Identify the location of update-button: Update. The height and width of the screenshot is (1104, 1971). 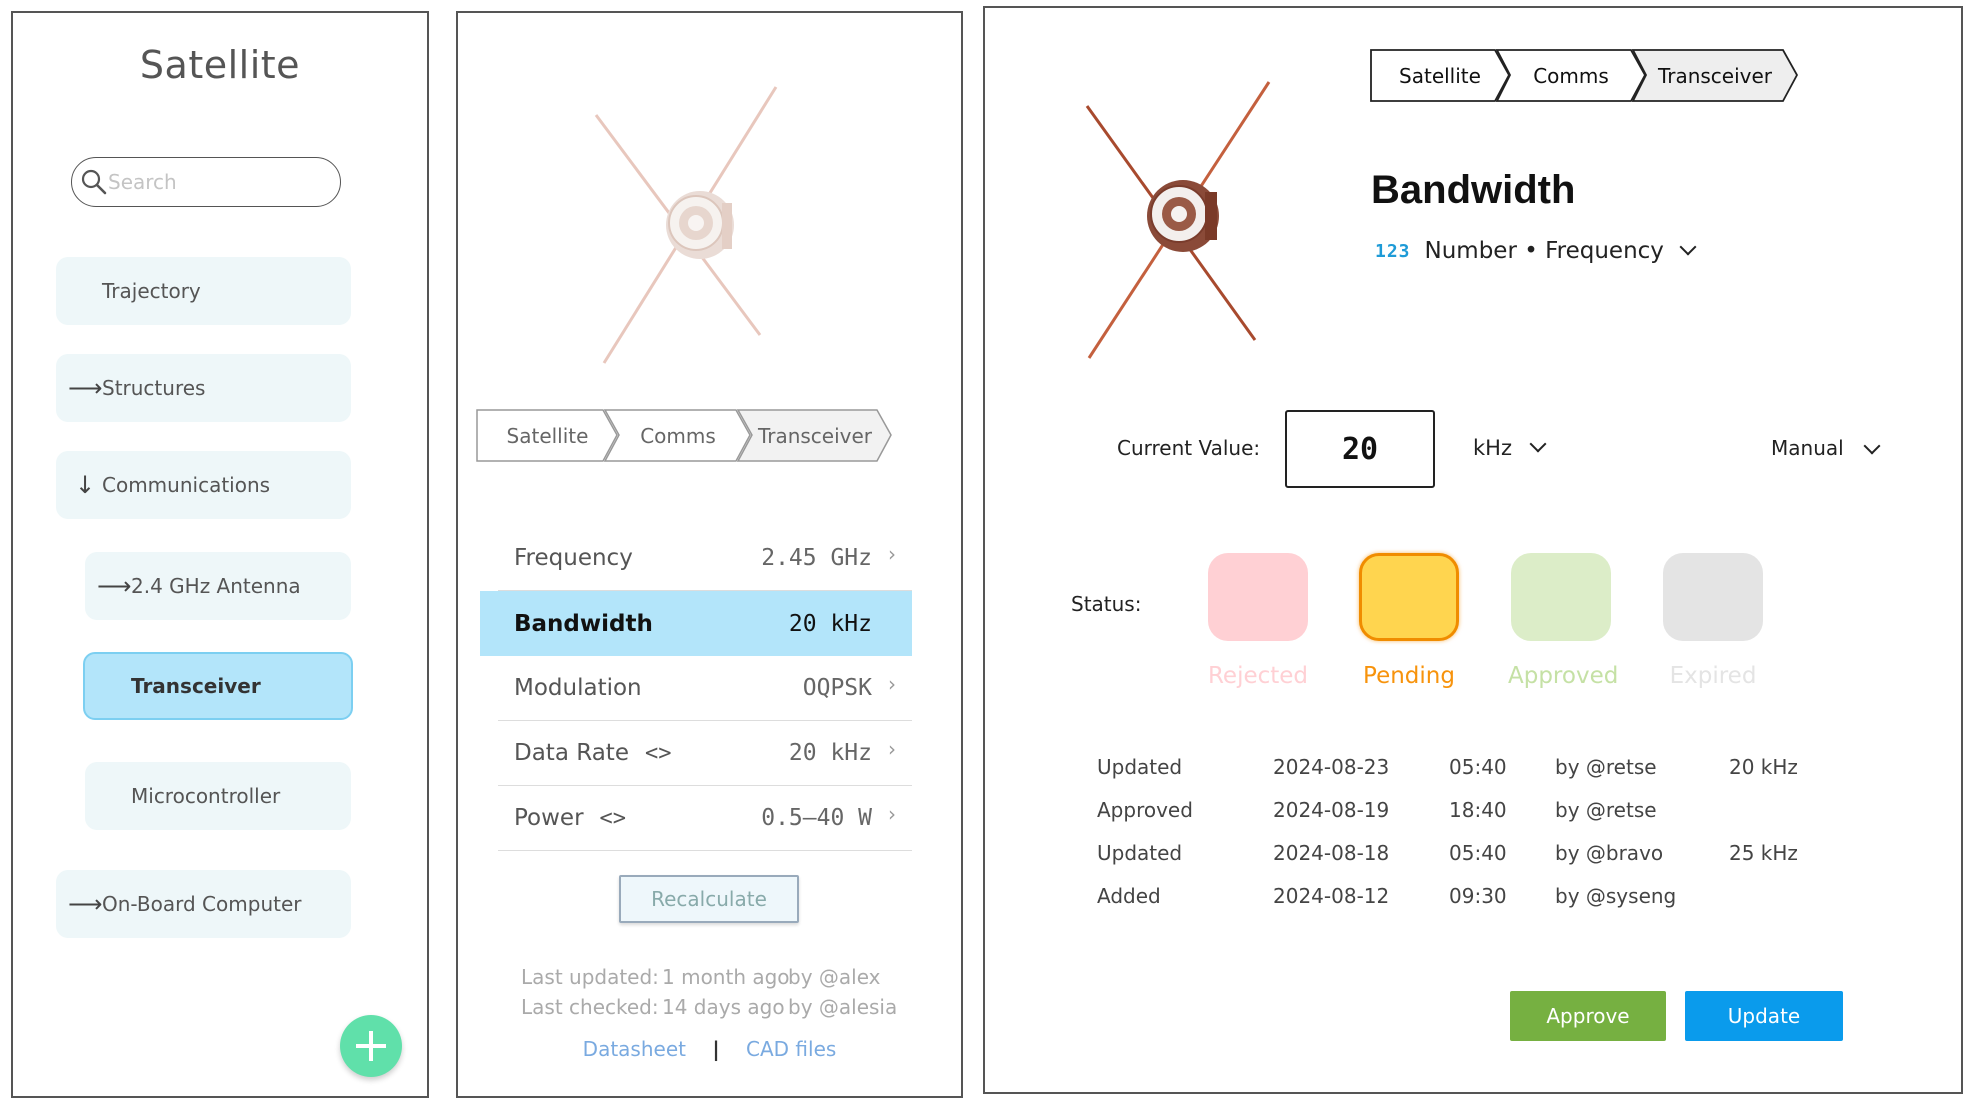
(1764, 1016).